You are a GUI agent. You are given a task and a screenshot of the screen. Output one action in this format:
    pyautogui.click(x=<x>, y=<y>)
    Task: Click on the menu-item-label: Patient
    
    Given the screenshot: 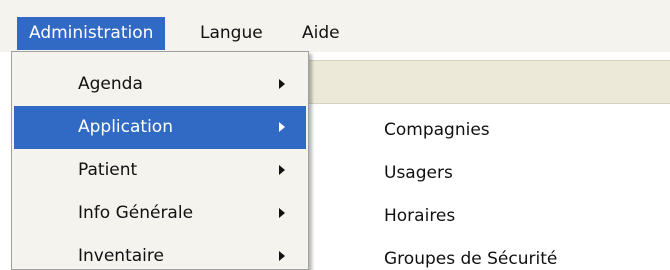 What is the action you would take?
    pyautogui.click(x=108, y=170)
    